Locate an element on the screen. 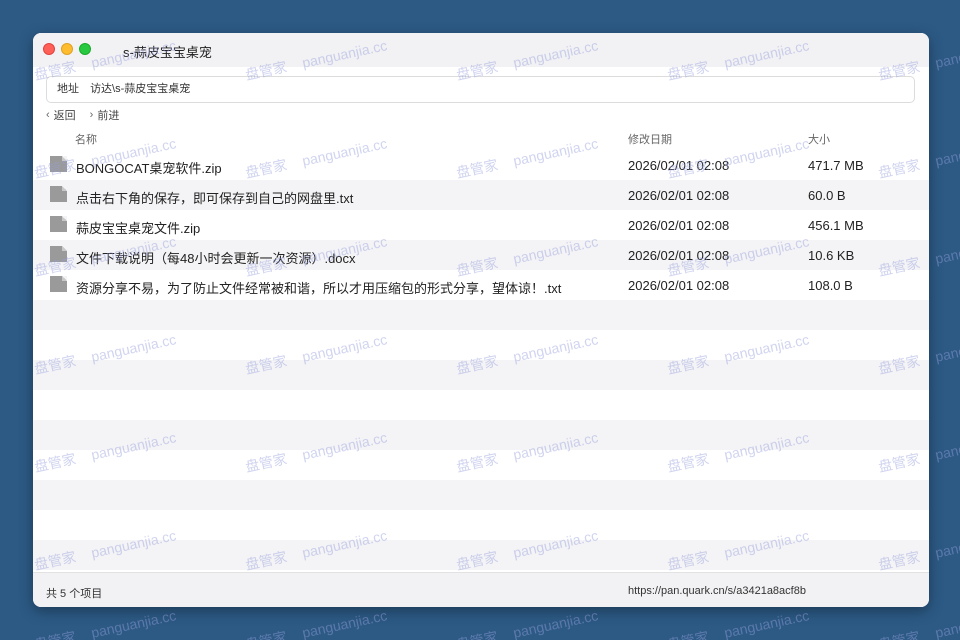  file-name: 点击右下角的保存，即可保存到自己的网盘里.txt is located at coordinates (215, 198).